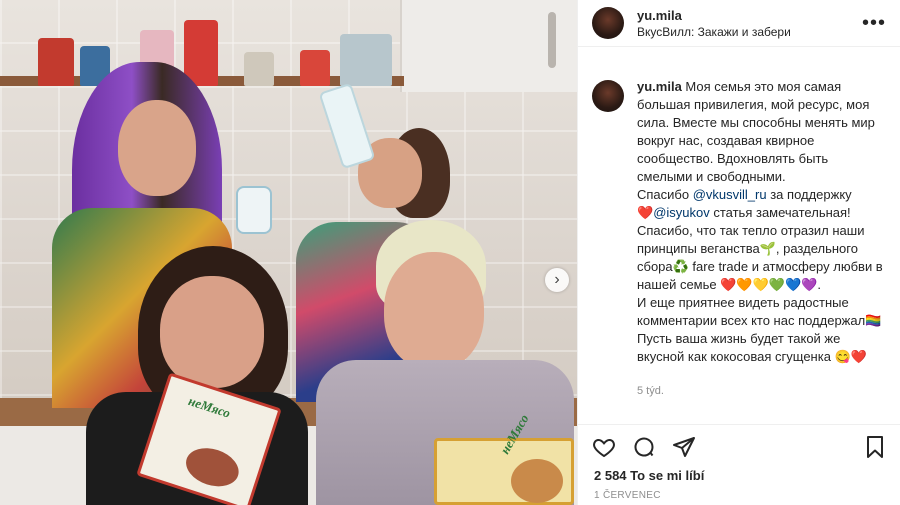 The image size is (900, 505). Describe the element at coordinates (254, 210) in the screenshot. I see `bottle` at that location.